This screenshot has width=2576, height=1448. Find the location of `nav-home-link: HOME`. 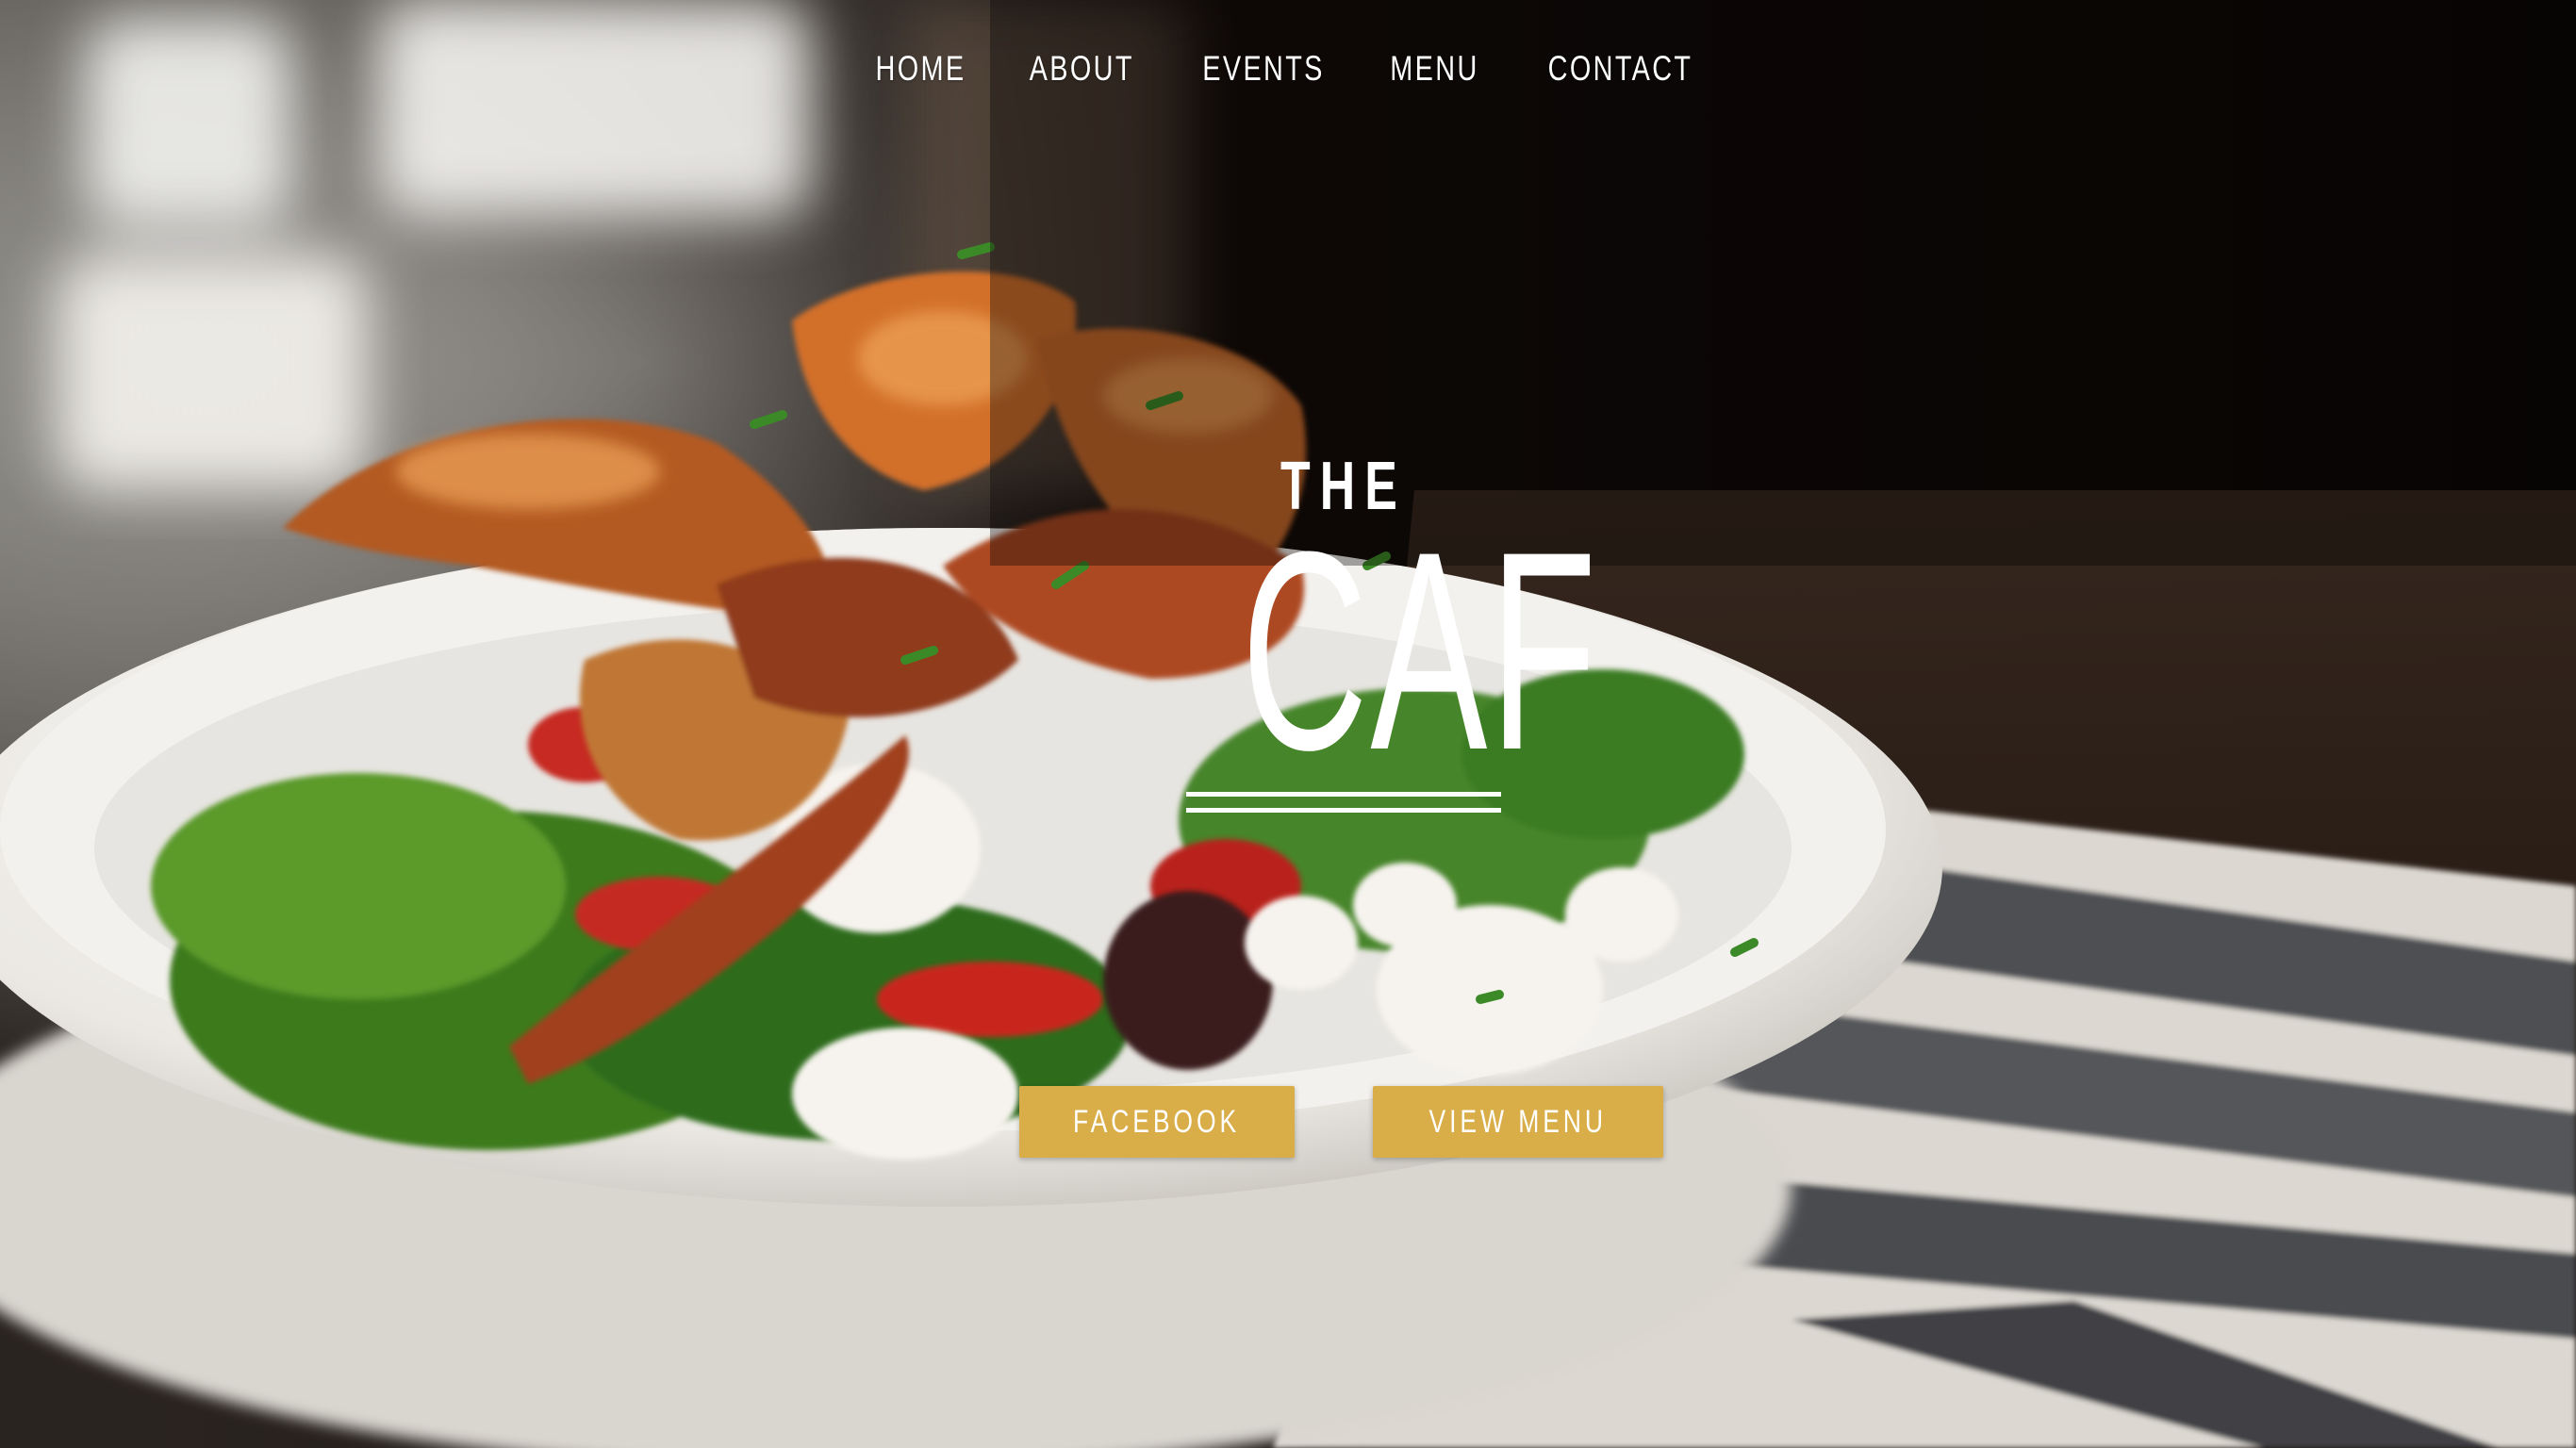

nav-home-link: HOME is located at coordinates (921, 69).